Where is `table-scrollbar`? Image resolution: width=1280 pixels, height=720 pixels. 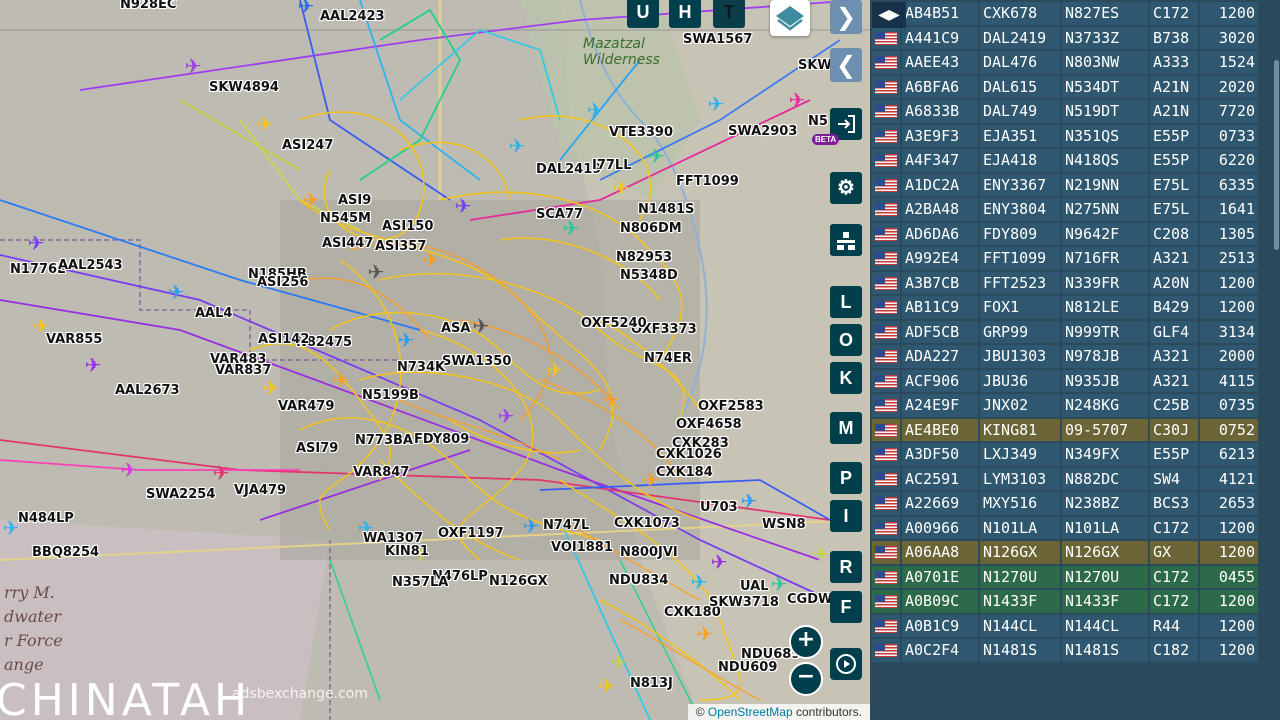 table-scrollbar is located at coordinates (1276, 360).